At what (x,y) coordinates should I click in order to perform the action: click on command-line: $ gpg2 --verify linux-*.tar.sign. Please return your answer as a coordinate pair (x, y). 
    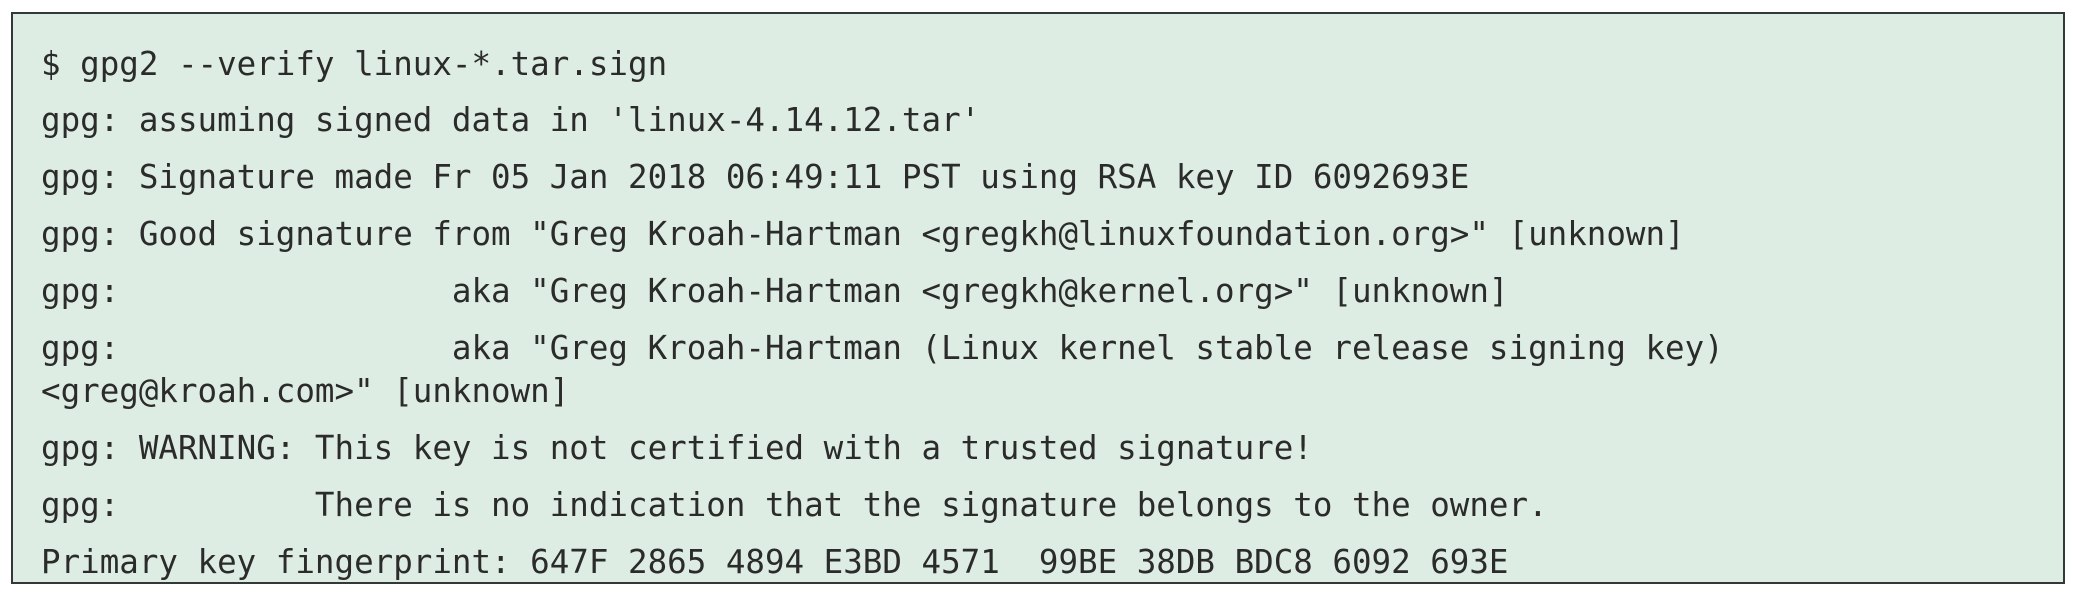
    Looking at the image, I should click on (354, 64).